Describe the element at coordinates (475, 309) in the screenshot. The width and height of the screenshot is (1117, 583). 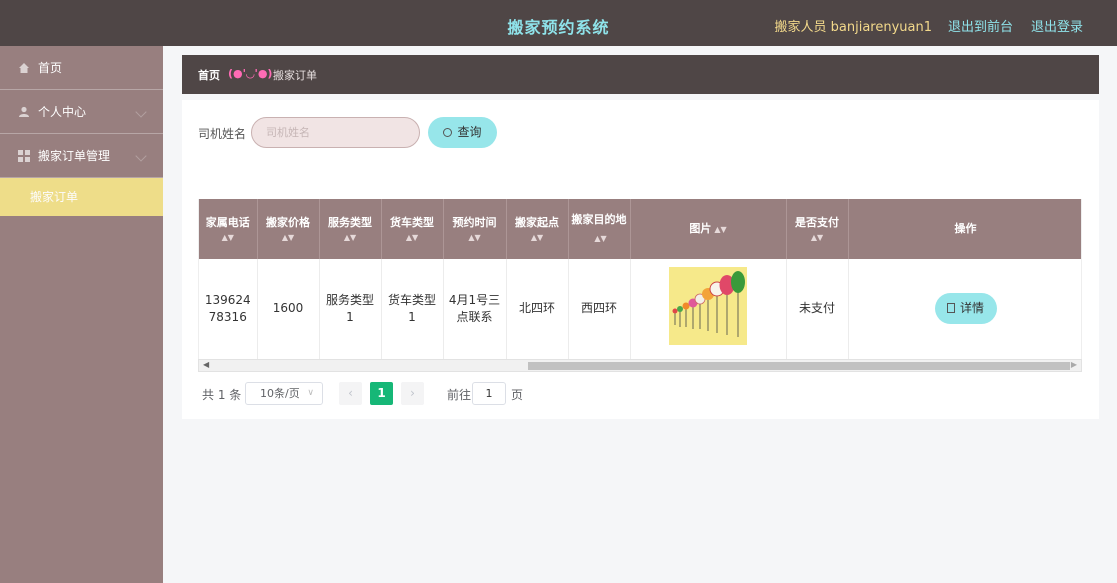
I see `cell-time: 4月1号三点联系` at that location.